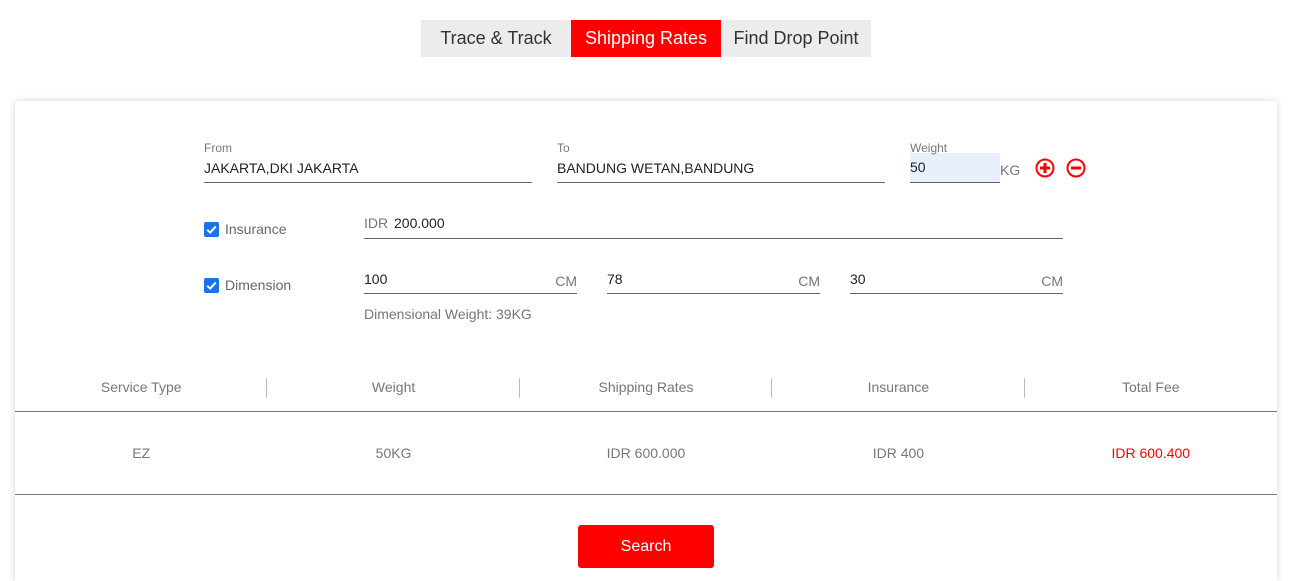  Describe the element at coordinates (258, 285) in the screenshot. I see `dimension-label: Dimension` at that location.